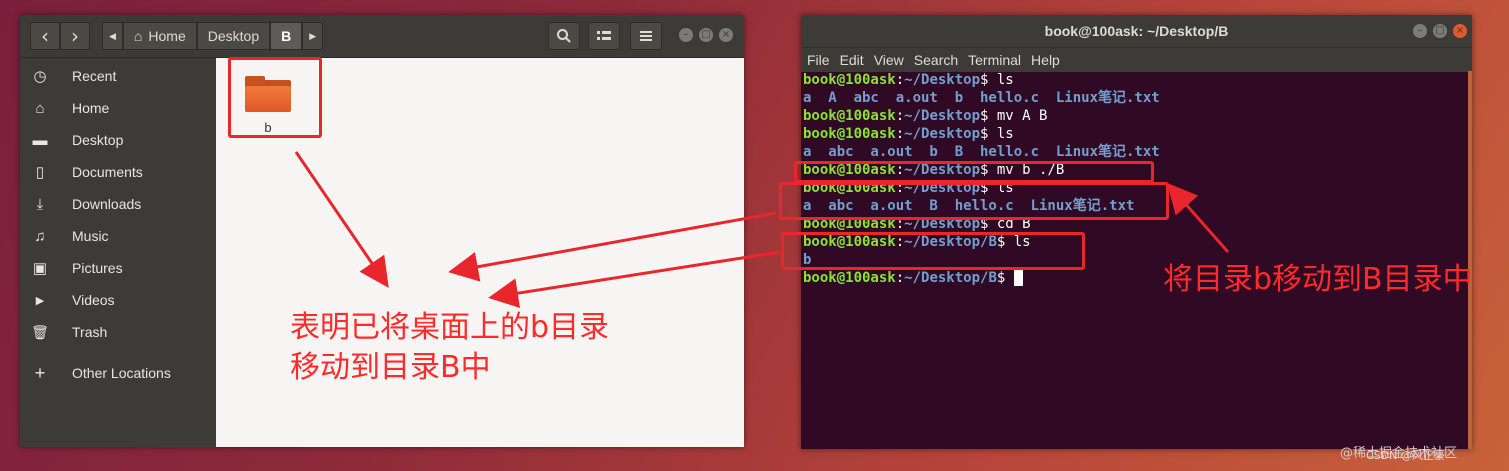 The image size is (1509, 471). Describe the element at coordinates (390, 367) in the screenshot. I see `annotation-left-line2: 移动到目录B中` at that location.